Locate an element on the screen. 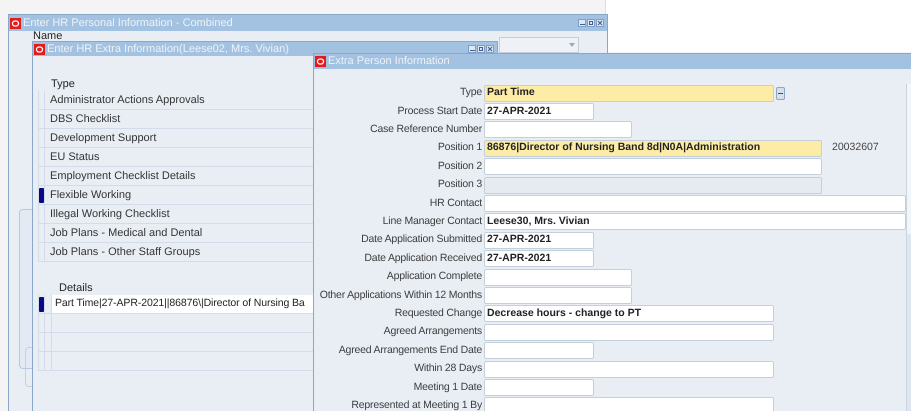 This screenshot has height=411, width=911. list-item: DBS Checklist is located at coordinates (179, 119).